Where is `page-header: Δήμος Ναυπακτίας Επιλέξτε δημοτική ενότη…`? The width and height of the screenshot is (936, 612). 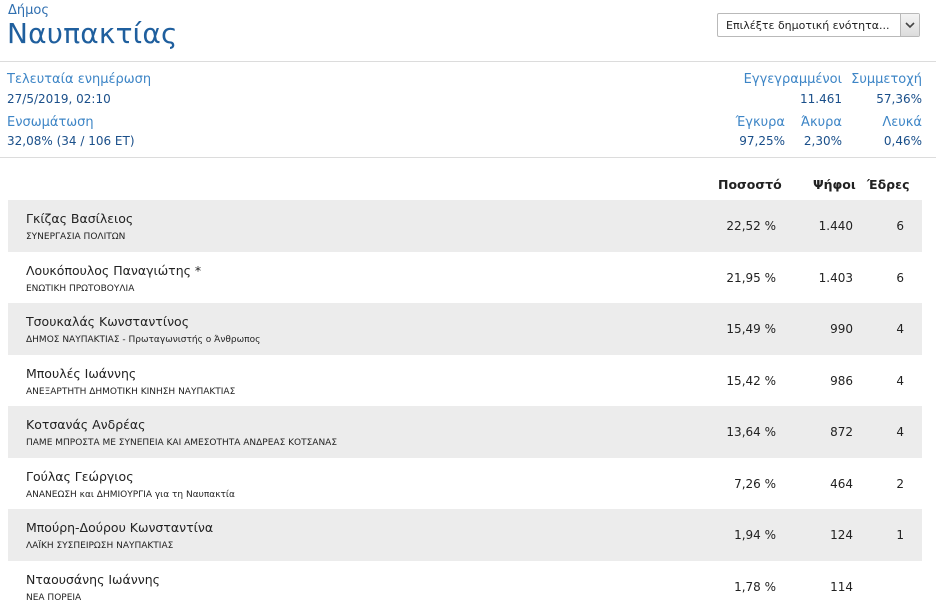 page-header: Δήμος Ναυπακτίας Επιλέξτε δημοτική ενότη… is located at coordinates (468, 31).